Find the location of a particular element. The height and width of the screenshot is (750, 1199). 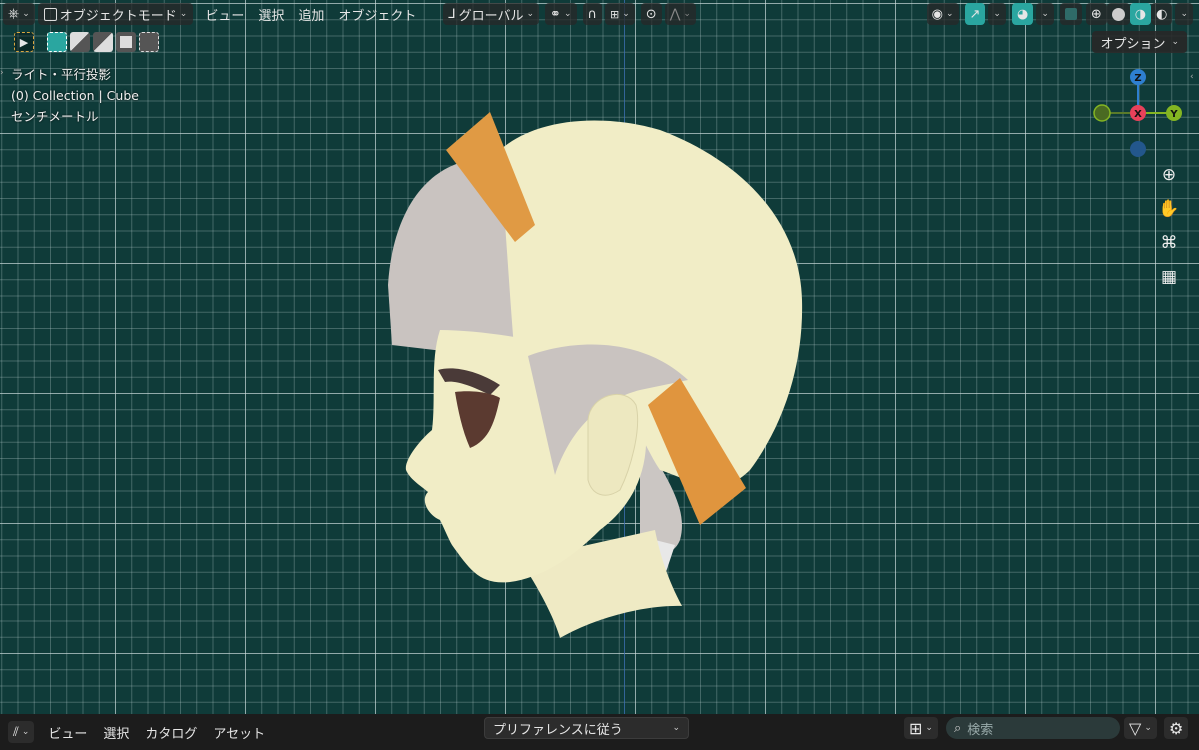

svg-text: Z is located at coordinates (1137, 78).